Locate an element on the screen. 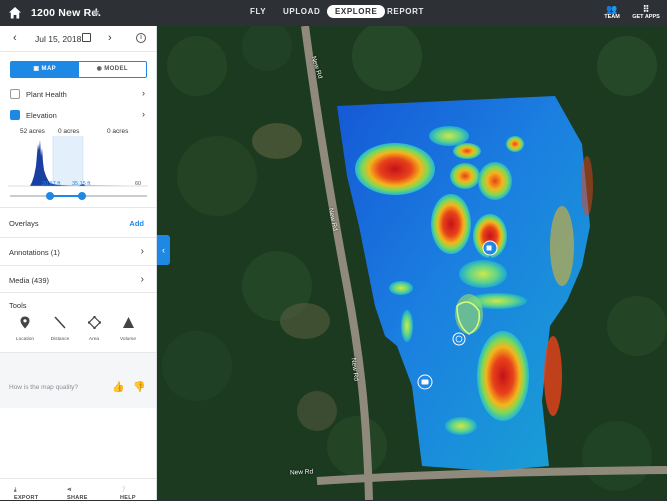  tool-distance: Distance is located at coordinates (60, 329).